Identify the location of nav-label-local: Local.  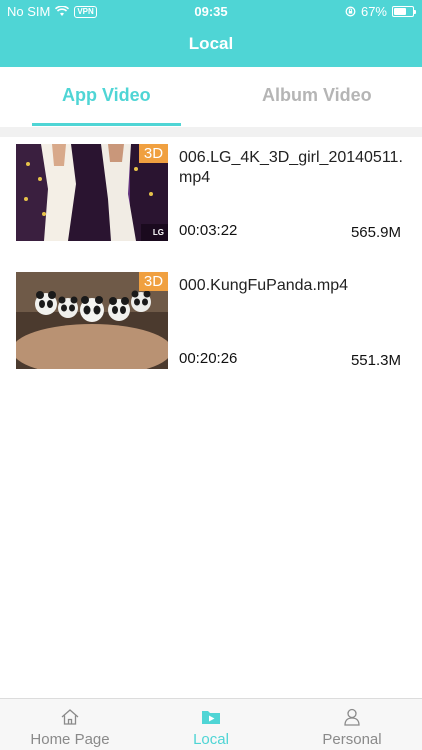
(211, 739).